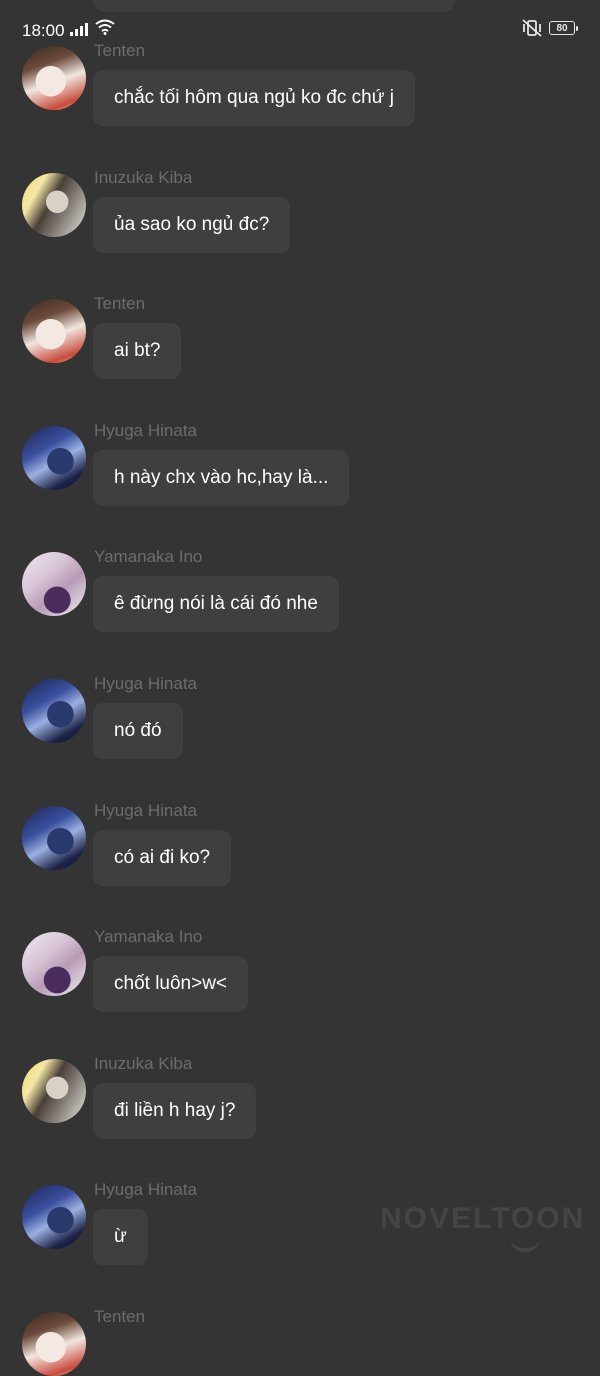 This screenshot has width=600, height=1376. Describe the element at coordinates (43, 30) in the screenshot. I see `status-time: 18:00` at that location.